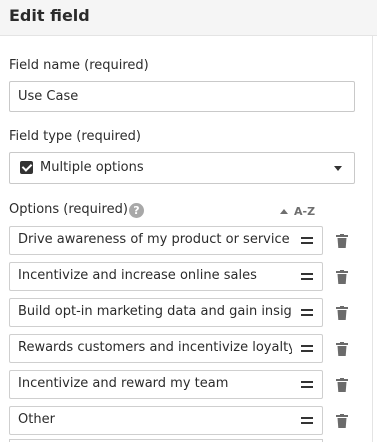 The image size is (377, 442). I want to click on option-row: Drive awareness of my product or service, so click(166, 240).